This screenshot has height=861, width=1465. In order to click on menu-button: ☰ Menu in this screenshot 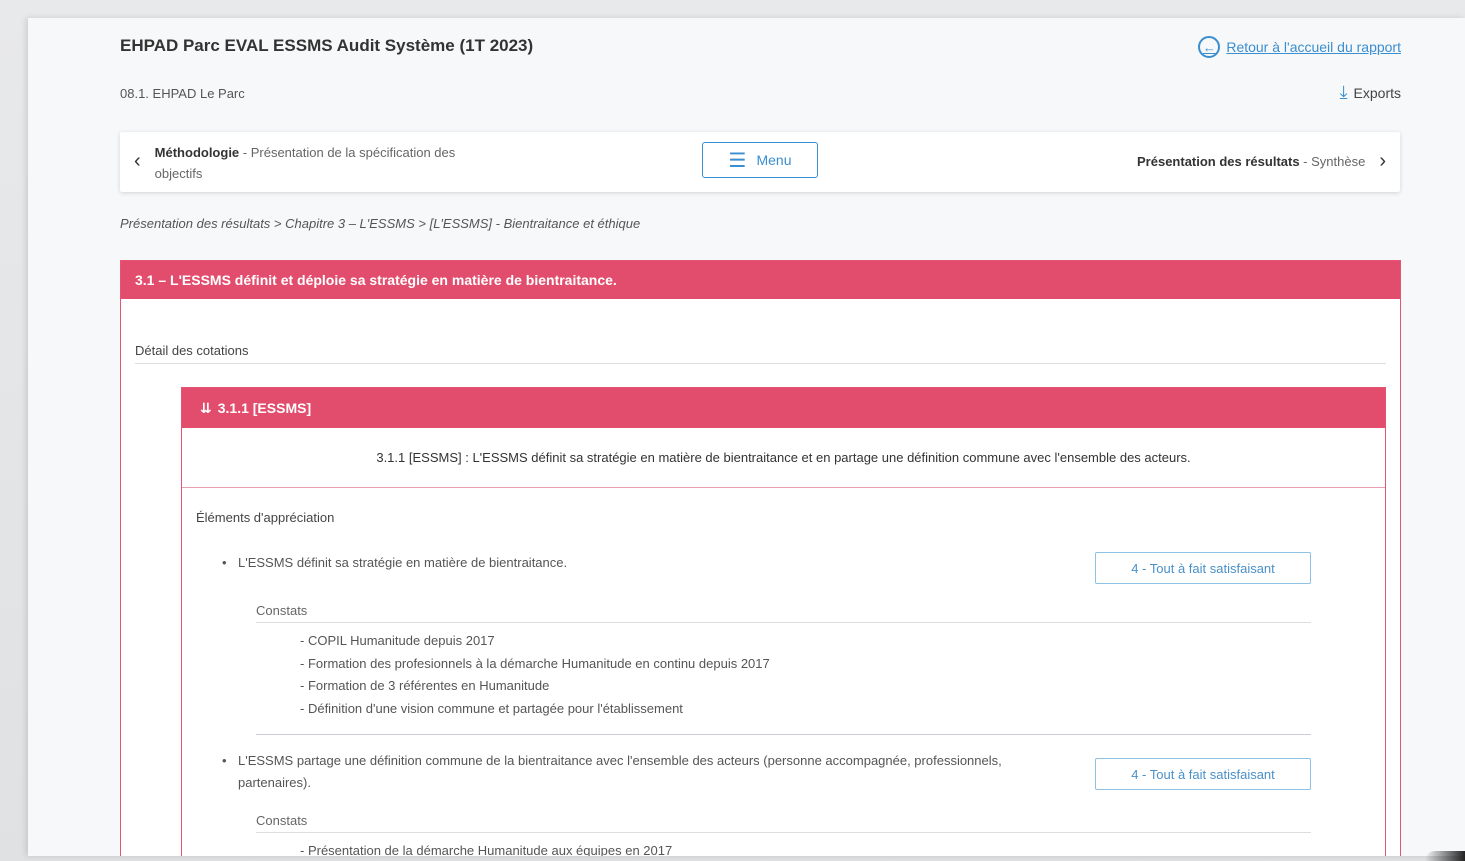, I will do `click(760, 160)`.